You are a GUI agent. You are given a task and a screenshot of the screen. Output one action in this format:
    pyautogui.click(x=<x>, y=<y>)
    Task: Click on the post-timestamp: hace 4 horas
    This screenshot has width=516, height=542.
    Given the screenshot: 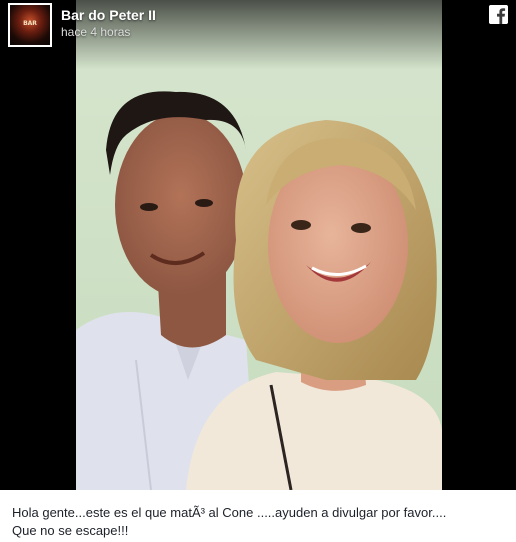 What is the action you would take?
    pyautogui.click(x=95, y=32)
    